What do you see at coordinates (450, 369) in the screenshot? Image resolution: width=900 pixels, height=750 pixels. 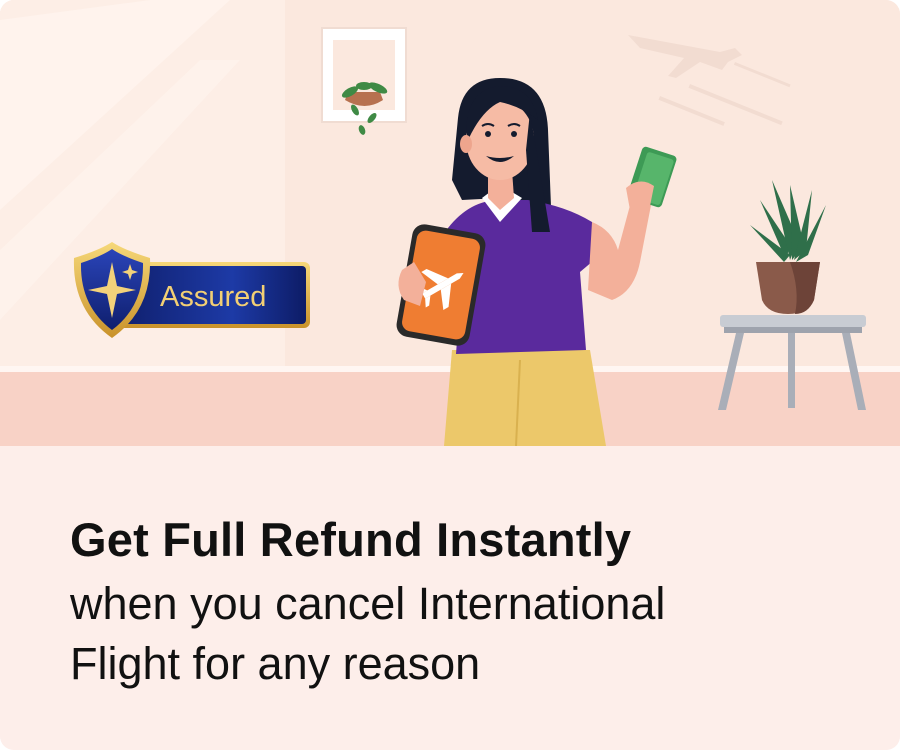 I see `baseboard` at bounding box center [450, 369].